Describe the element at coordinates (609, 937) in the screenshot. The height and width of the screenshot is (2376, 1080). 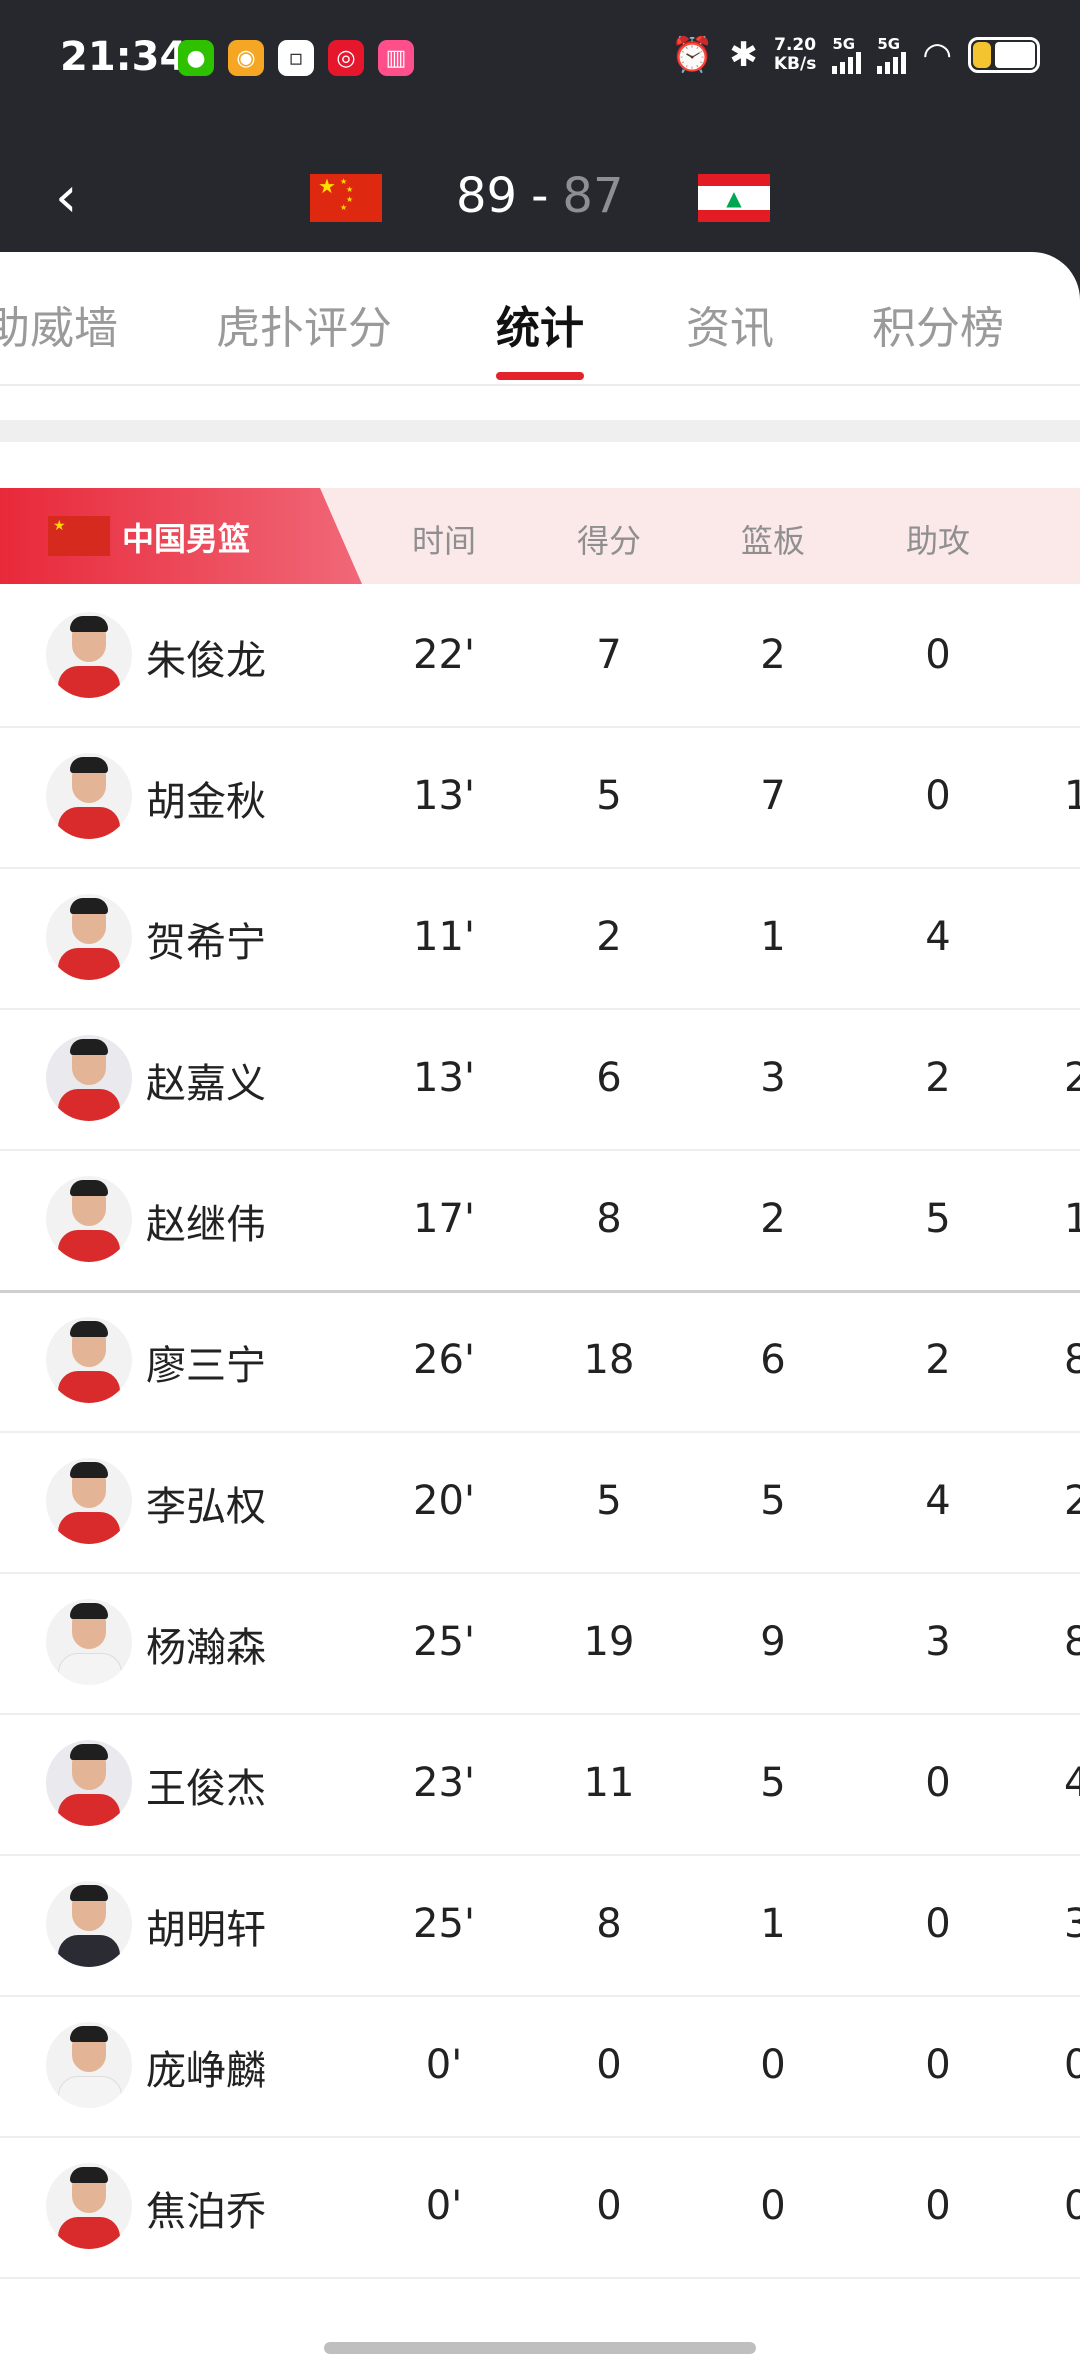
I see `stat-pts: 2` at that location.